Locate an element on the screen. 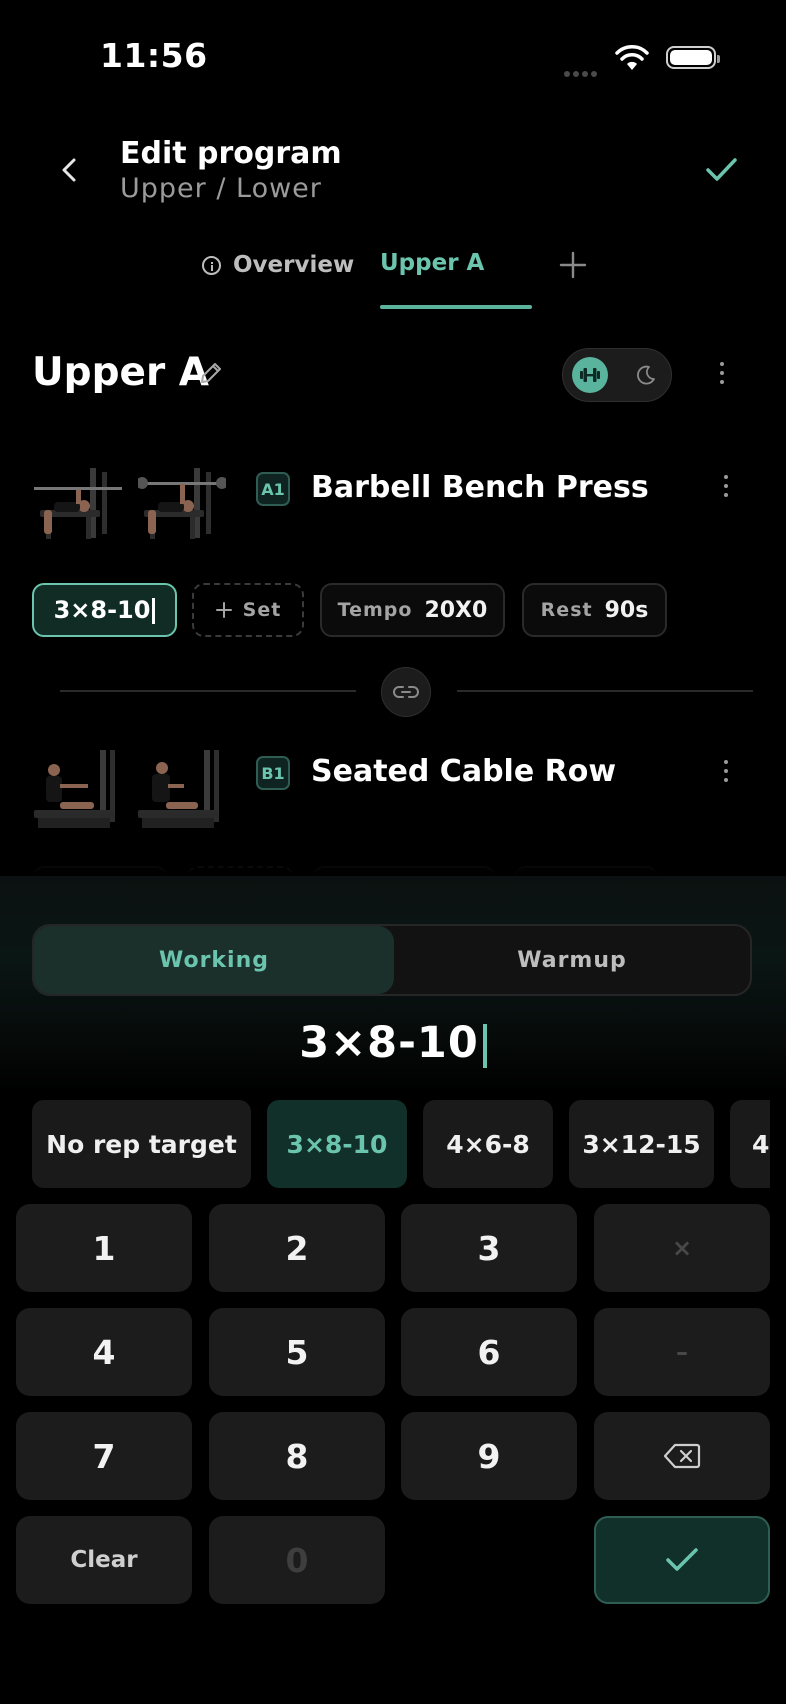 The image size is (786, 1704). link-icon is located at coordinates (406, 692).